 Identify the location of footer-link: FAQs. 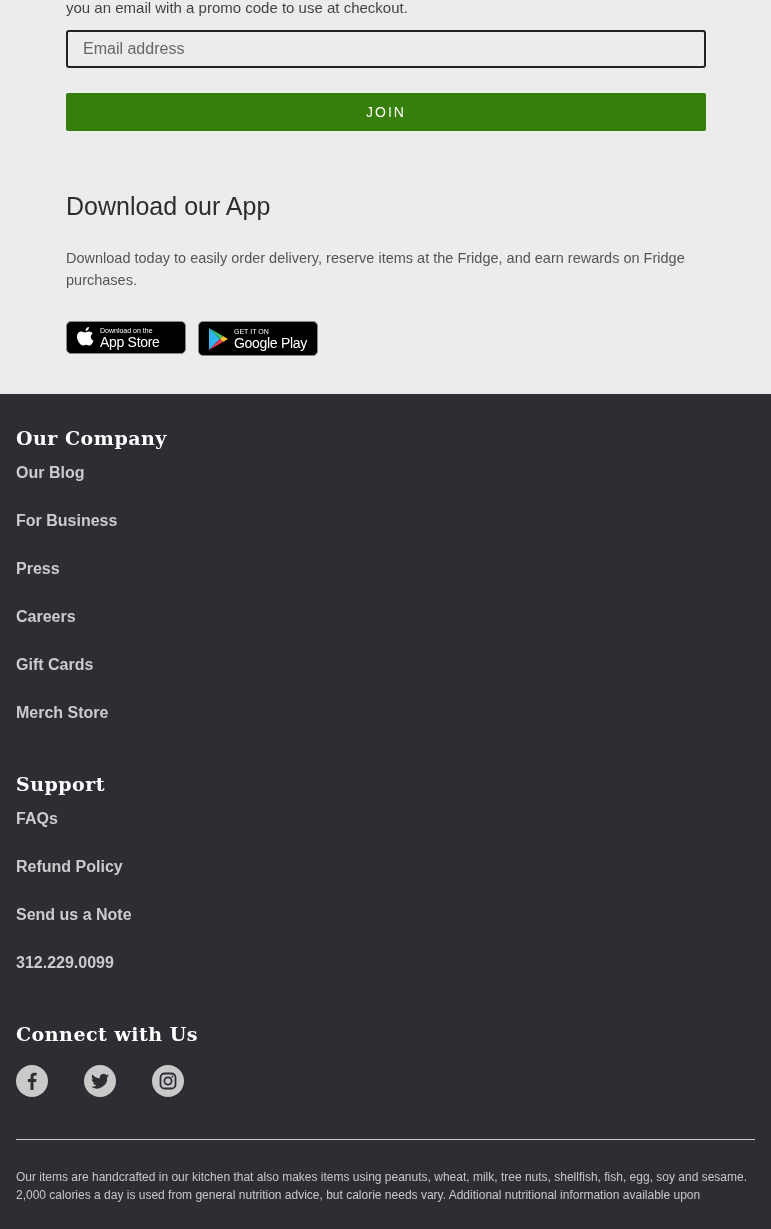
(37, 818).